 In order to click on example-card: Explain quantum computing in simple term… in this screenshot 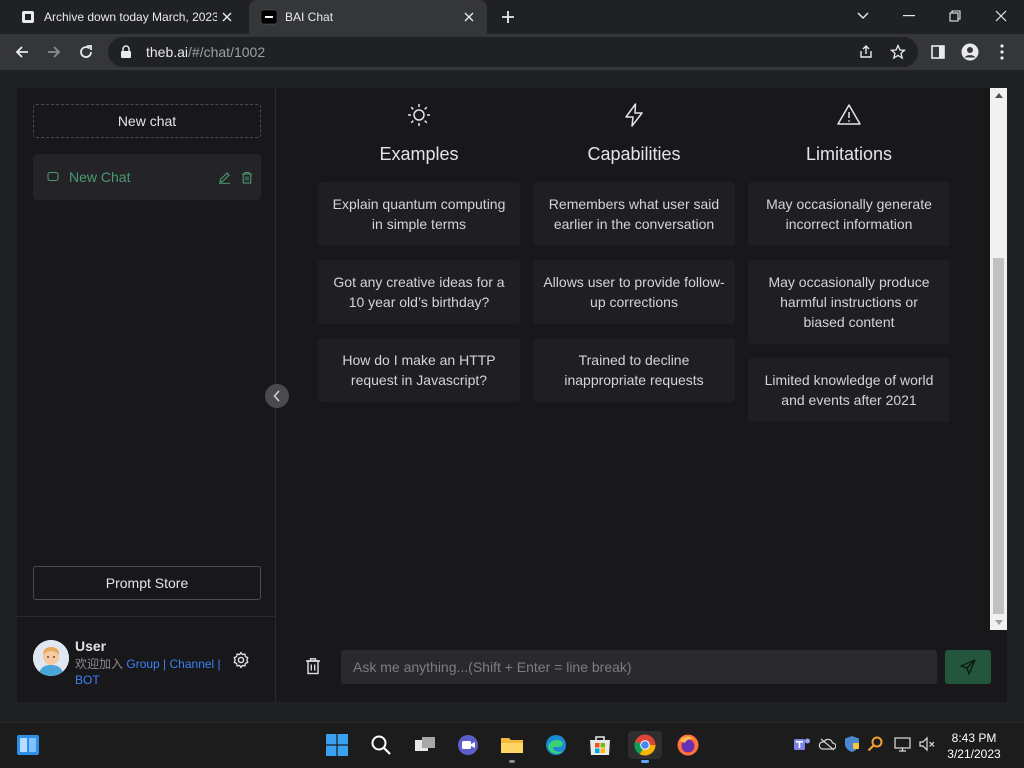, I will do `click(419, 214)`.